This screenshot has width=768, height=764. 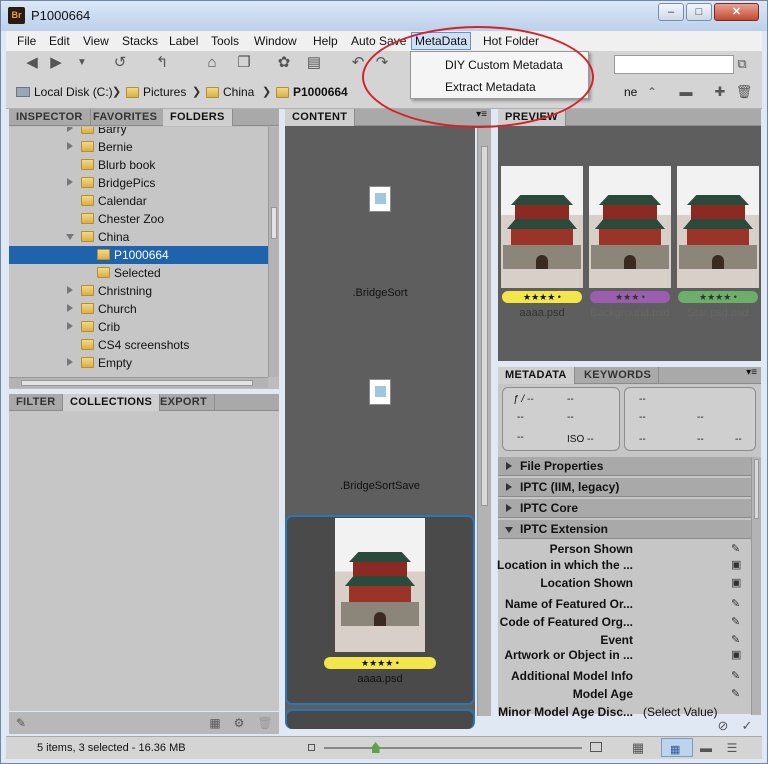 I want to click on content-scrollbar, so click(x=484, y=421).